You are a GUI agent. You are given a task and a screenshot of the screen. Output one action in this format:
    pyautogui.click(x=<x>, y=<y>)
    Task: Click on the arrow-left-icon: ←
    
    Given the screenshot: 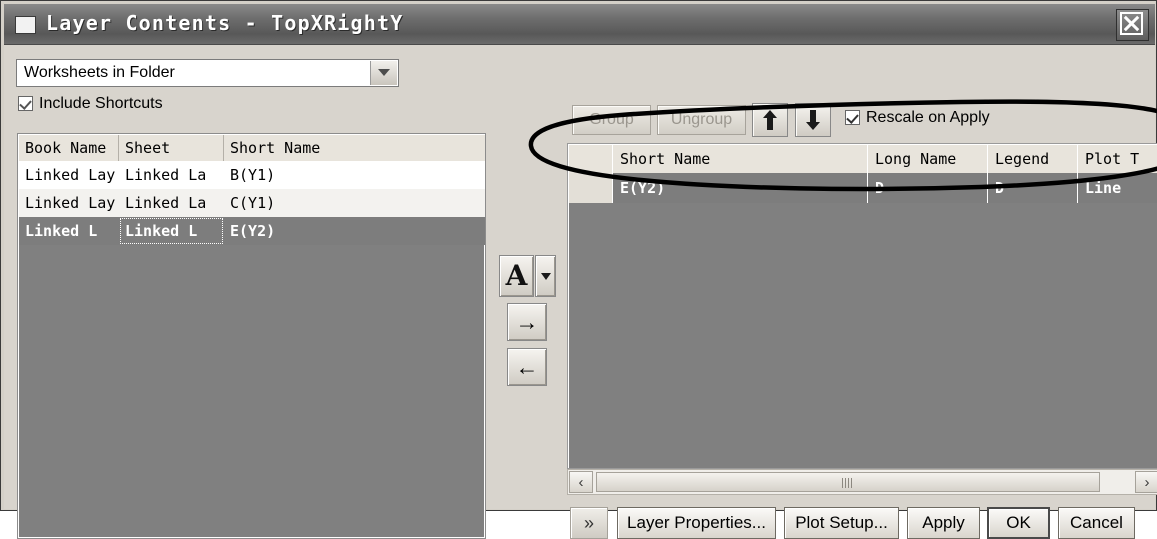 What is the action you would take?
    pyautogui.click(x=527, y=366)
    